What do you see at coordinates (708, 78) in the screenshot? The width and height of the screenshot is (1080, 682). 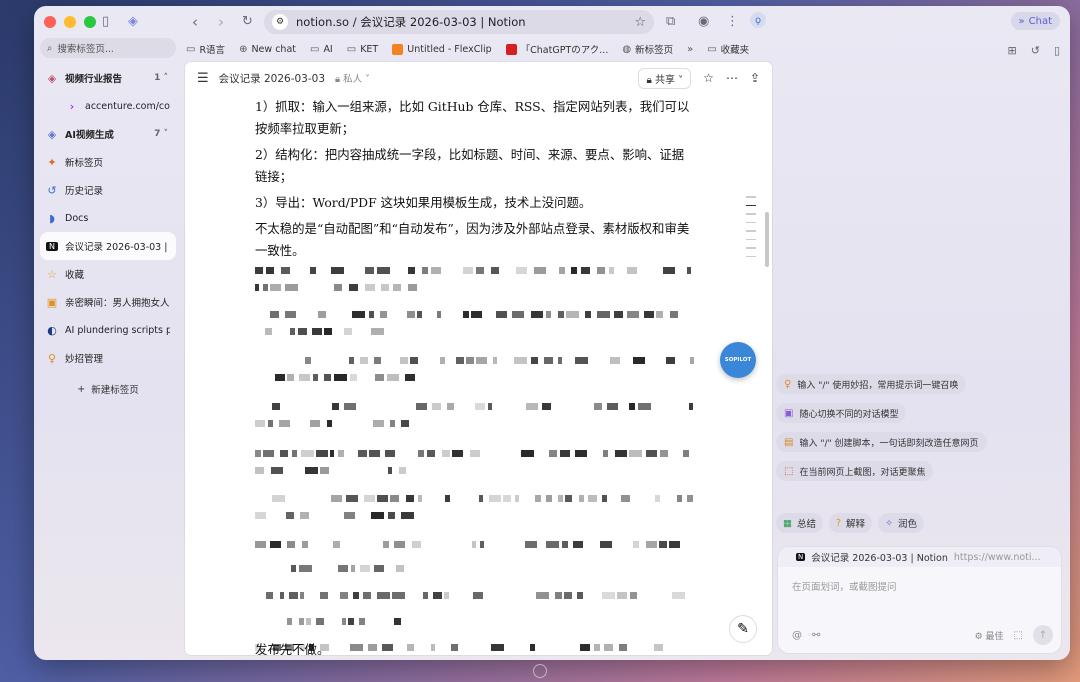 I see `favorite-star-icon: ☆` at bounding box center [708, 78].